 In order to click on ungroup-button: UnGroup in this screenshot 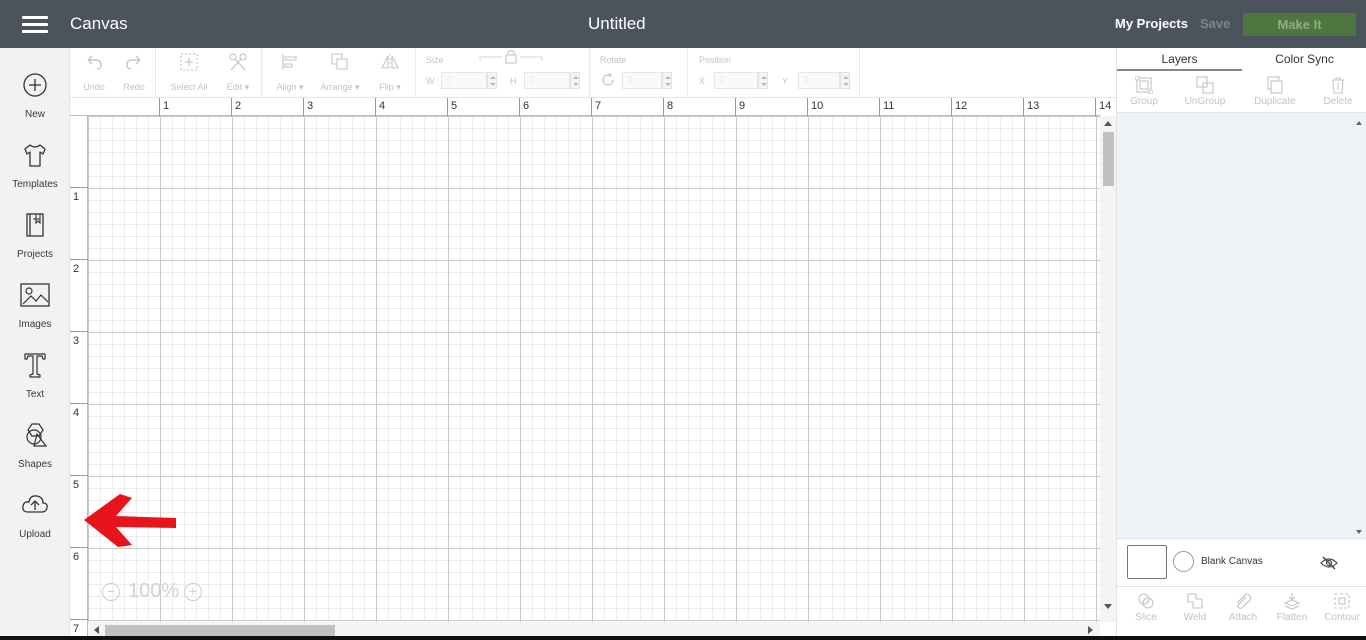, I will do `click(1205, 92)`.